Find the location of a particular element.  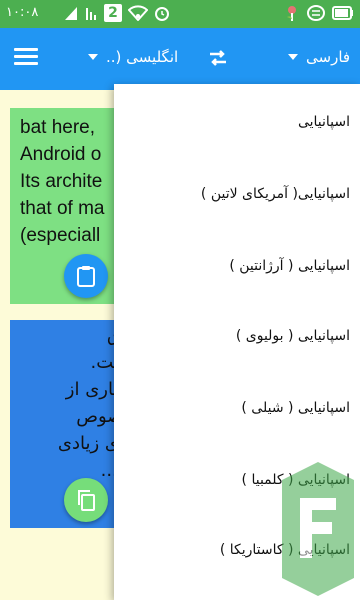

sim-number-badge: 2 is located at coordinates (113, 13).